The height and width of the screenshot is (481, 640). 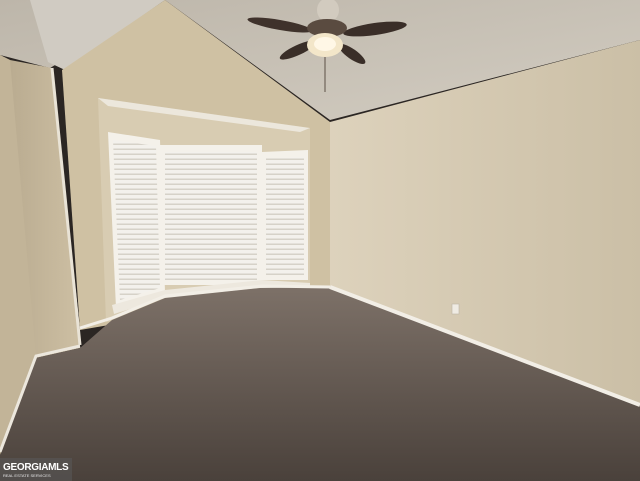 I want to click on watermark-brand: GEORGIAMLS, so click(x=36, y=467).